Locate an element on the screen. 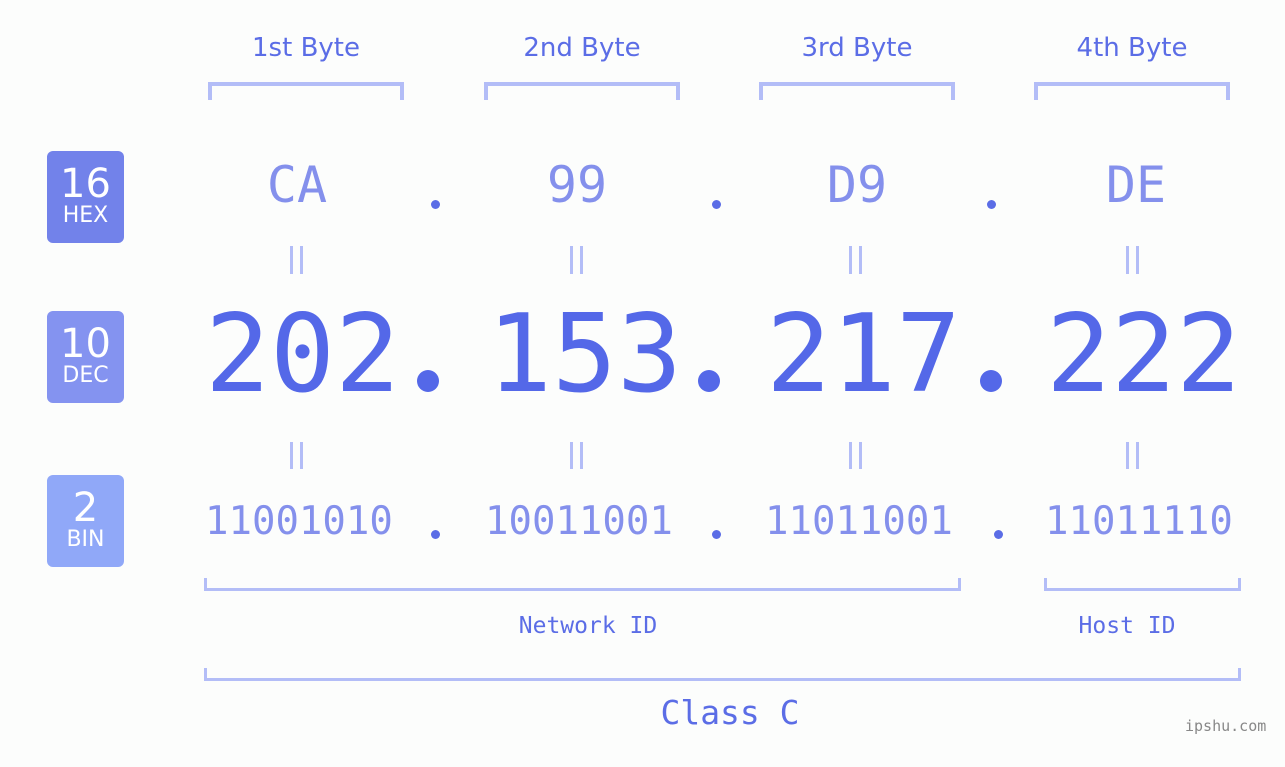 The image size is (1285, 767). dec-byte-2: 153 is located at coordinates (585, 354).